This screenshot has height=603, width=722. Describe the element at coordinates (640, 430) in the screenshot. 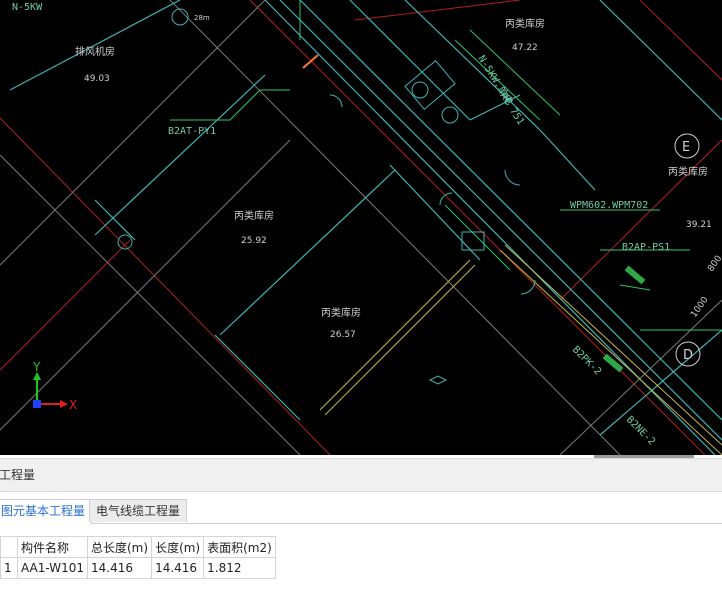

I see `annotation-b2ne-2: B2NE-2` at that location.